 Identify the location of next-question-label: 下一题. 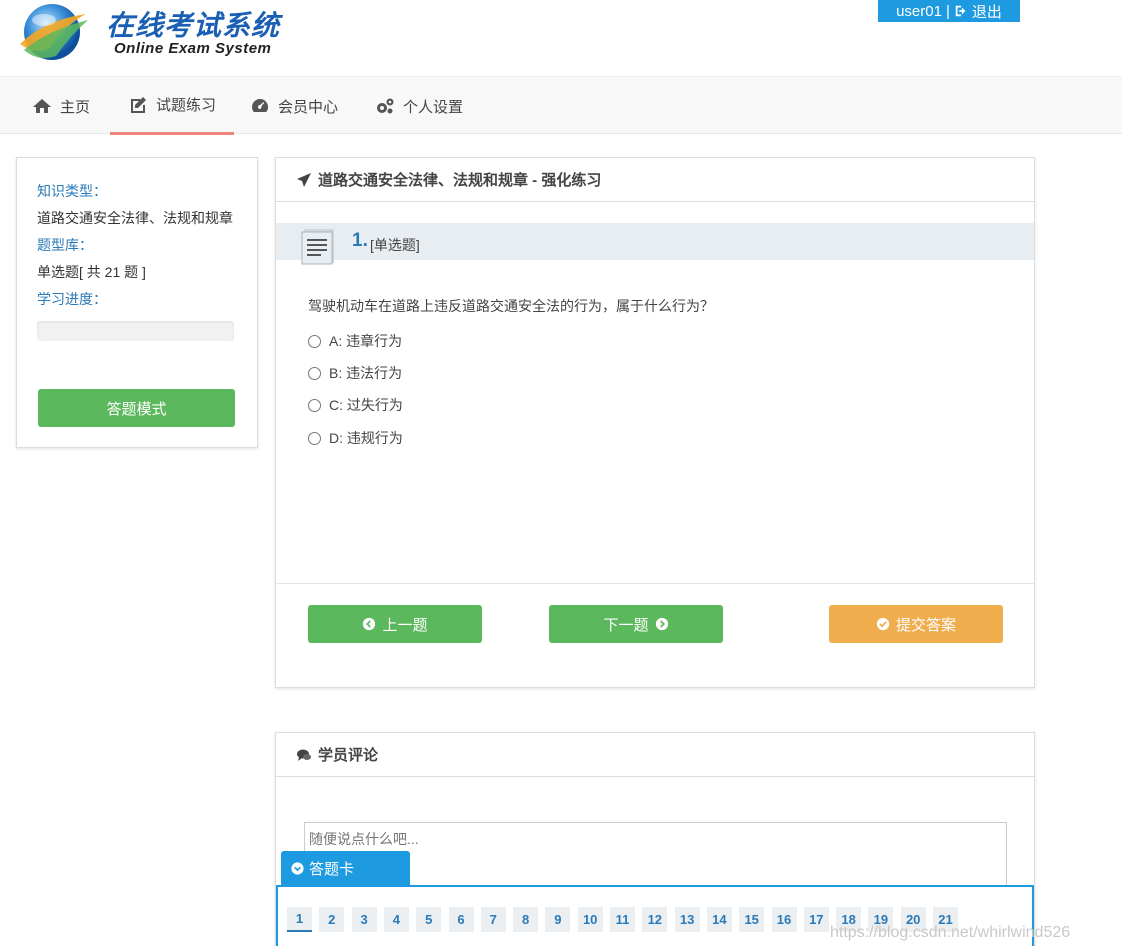
(626, 625).